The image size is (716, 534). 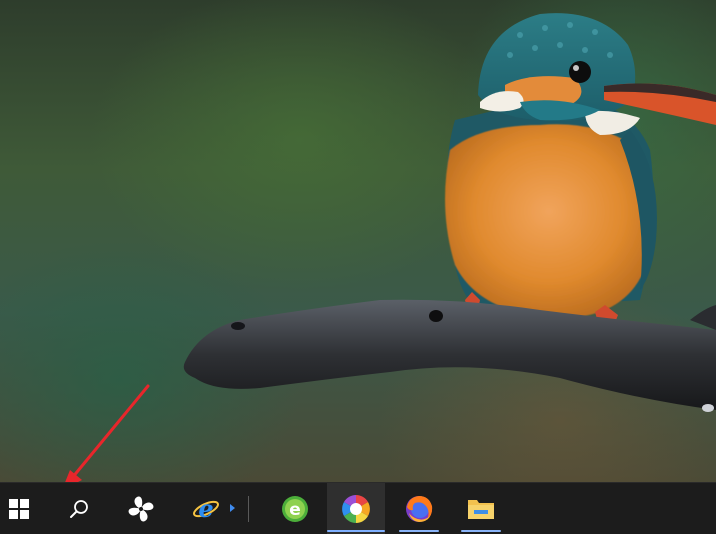 What do you see at coordinates (580, 72) in the screenshot?
I see `kingfisher-eye` at bounding box center [580, 72].